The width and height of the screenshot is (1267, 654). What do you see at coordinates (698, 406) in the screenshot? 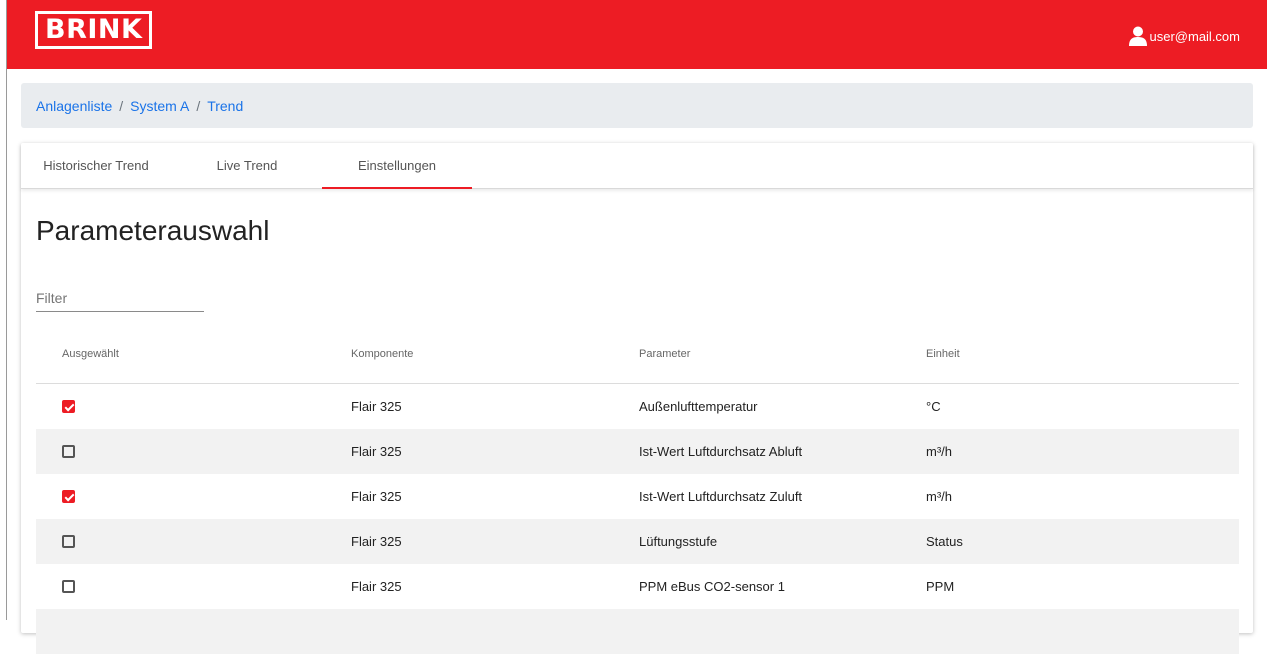
I see `cell-parameter: Außenlufttemperatur` at bounding box center [698, 406].